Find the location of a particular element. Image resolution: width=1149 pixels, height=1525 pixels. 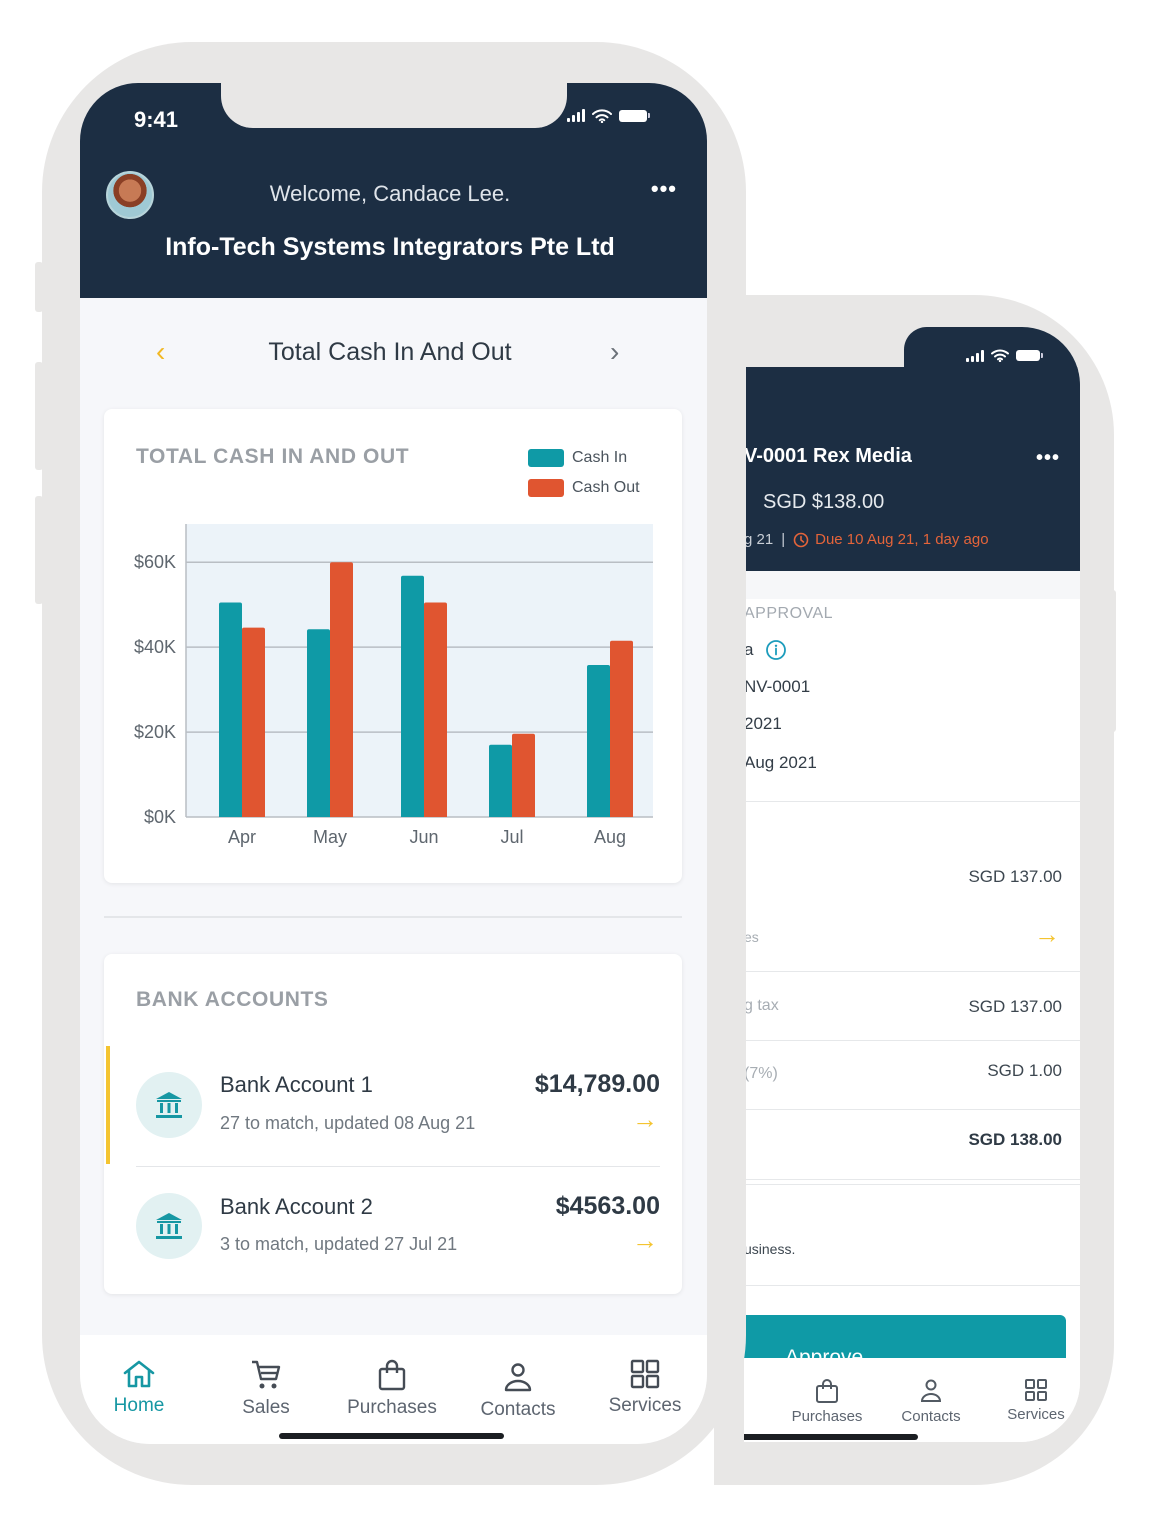

detail-row: a is located at coordinates (765, 650).